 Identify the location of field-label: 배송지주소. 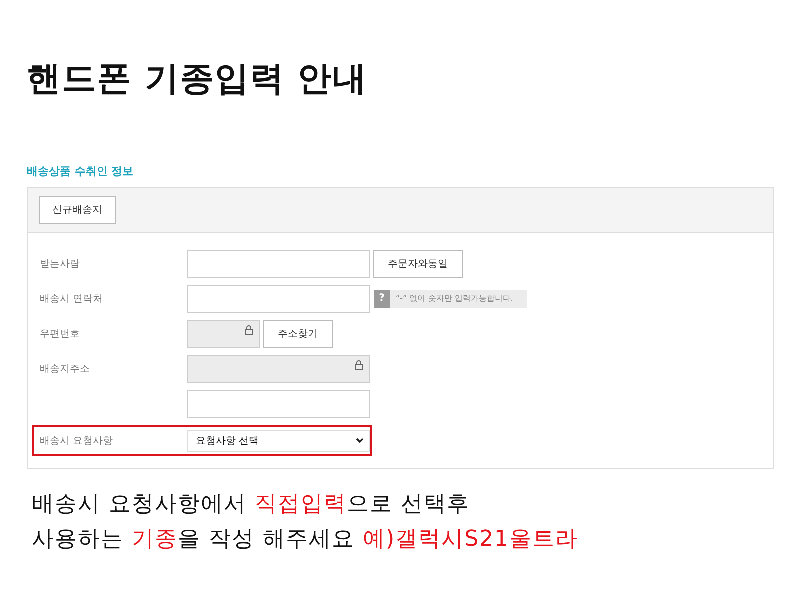
(65, 369).